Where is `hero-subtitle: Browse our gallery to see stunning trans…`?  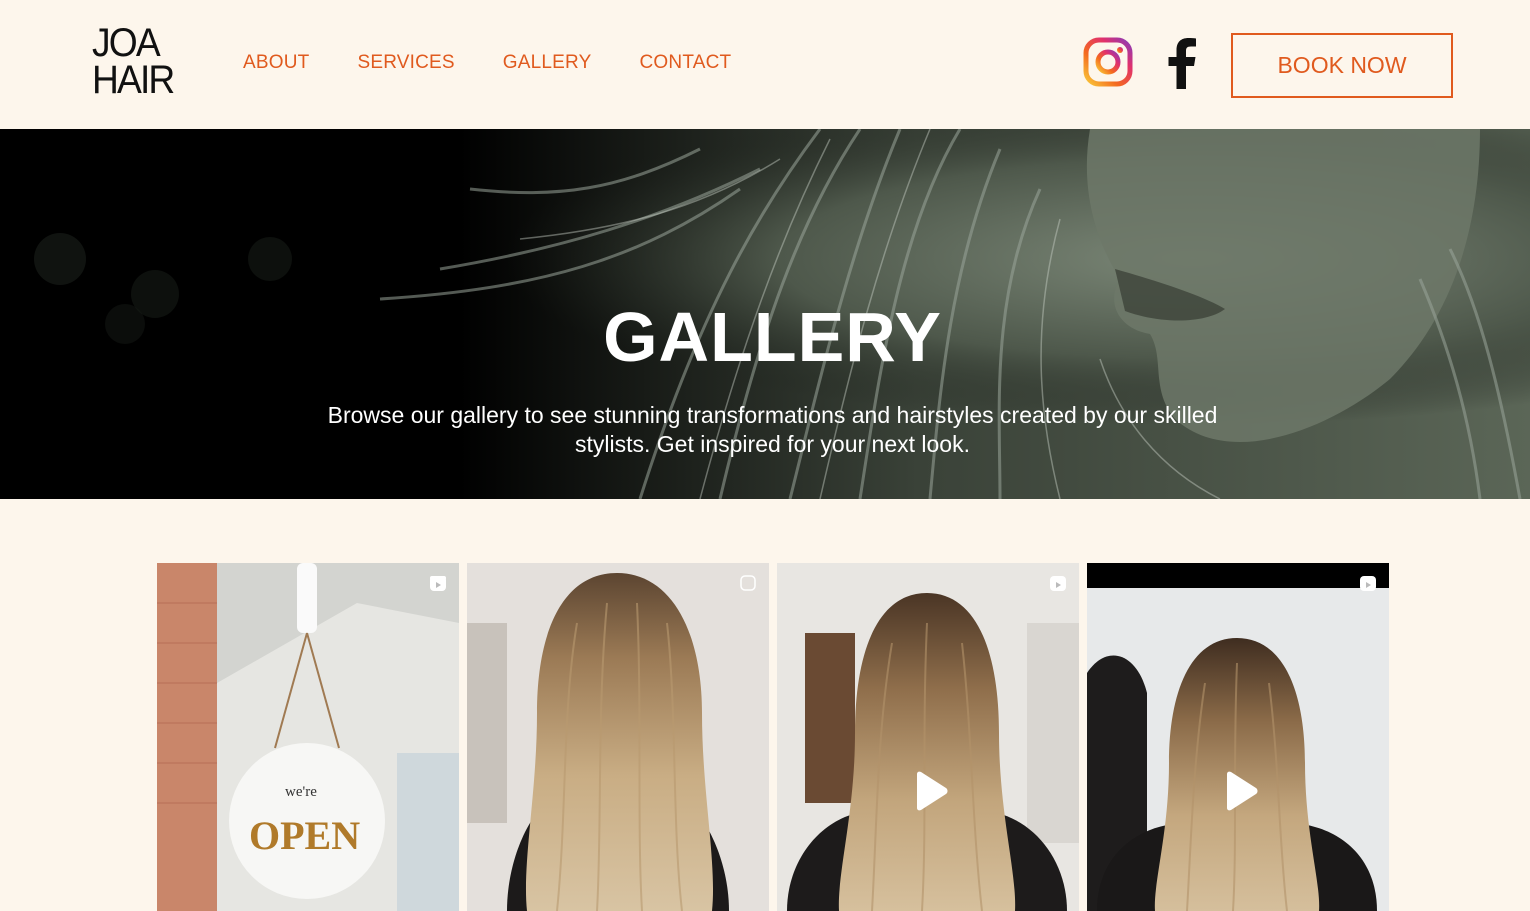
hero-subtitle: Browse our gallery to see stunning trans… is located at coordinates (772, 430).